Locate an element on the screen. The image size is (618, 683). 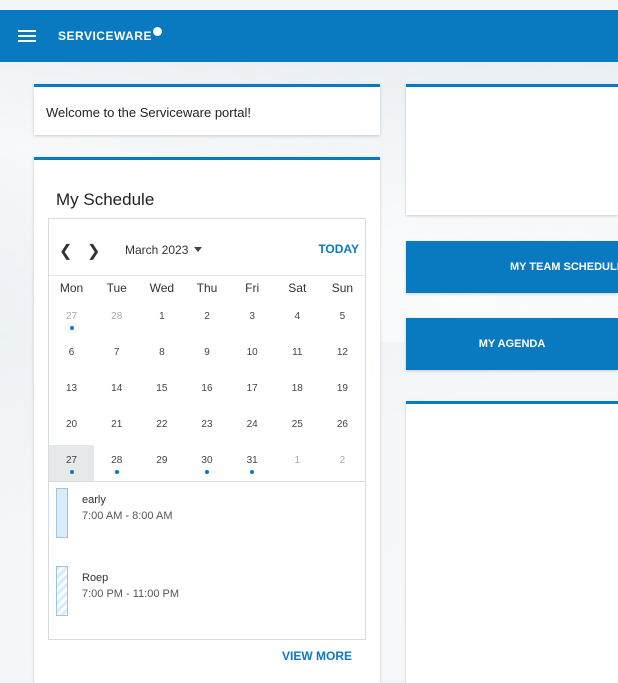
calendar-header: ❮ ❯ March 2023 TODAY is located at coordinates (207, 247).